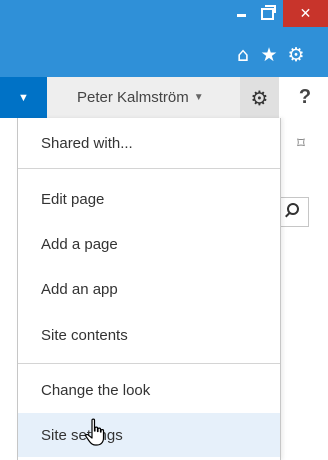 This screenshot has width=328, height=460. Describe the element at coordinates (149, 435) in the screenshot. I see `menu-item-site-settings: Site settings` at that location.